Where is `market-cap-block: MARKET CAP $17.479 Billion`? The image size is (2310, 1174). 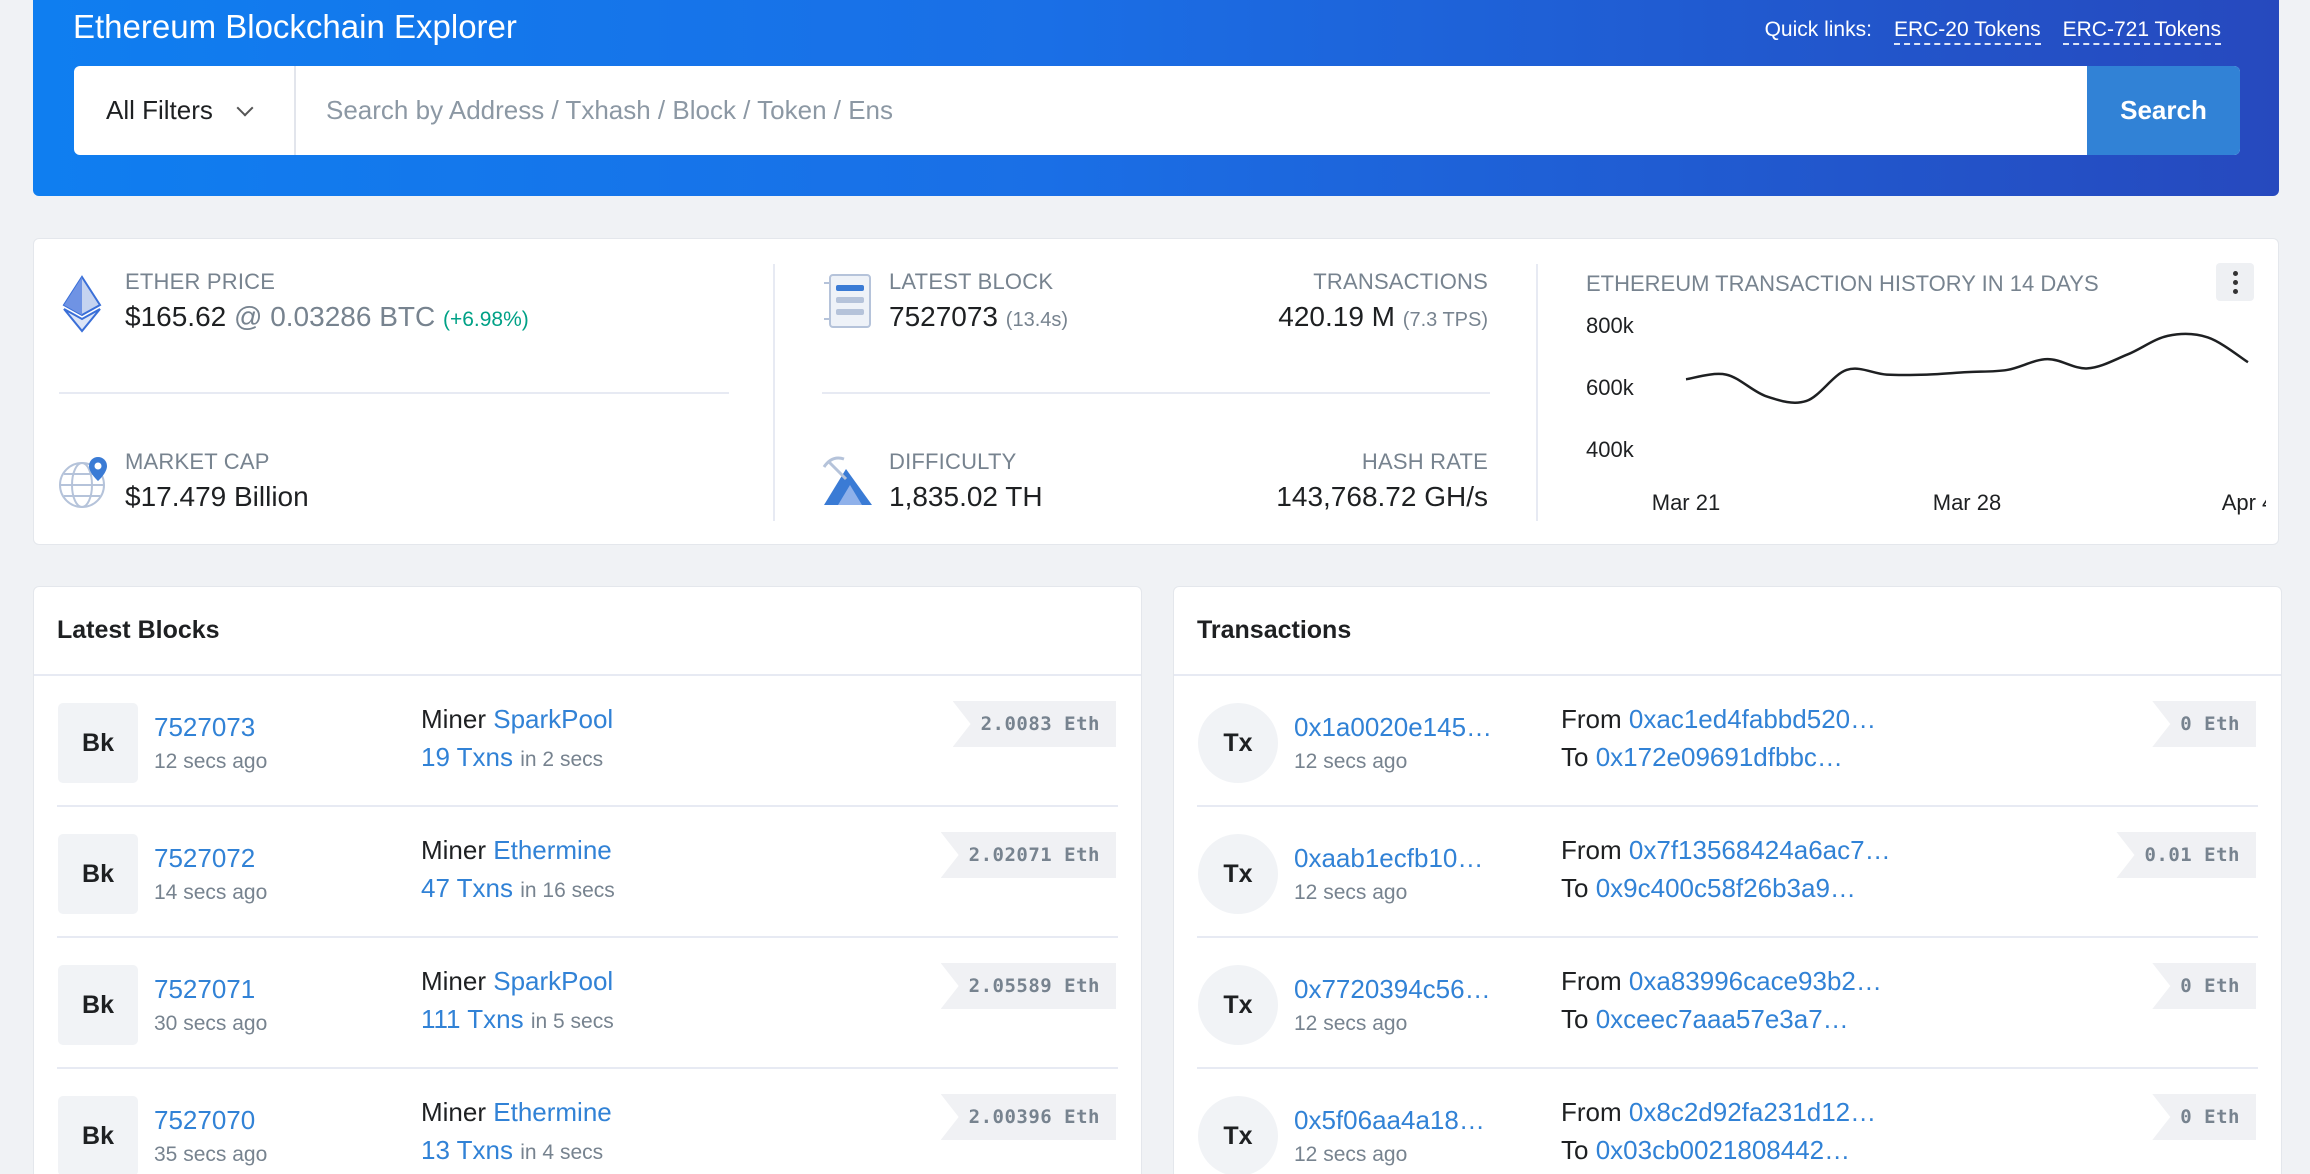 market-cap-block: MARKET CAP $17.479 Billion is located at coordinates (217, 481).